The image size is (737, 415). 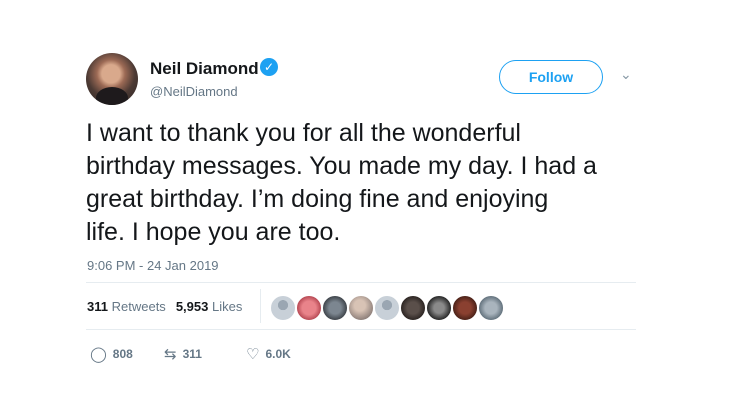 I want to click on author-name: Neil Diamond, so click(x=204, y=69).